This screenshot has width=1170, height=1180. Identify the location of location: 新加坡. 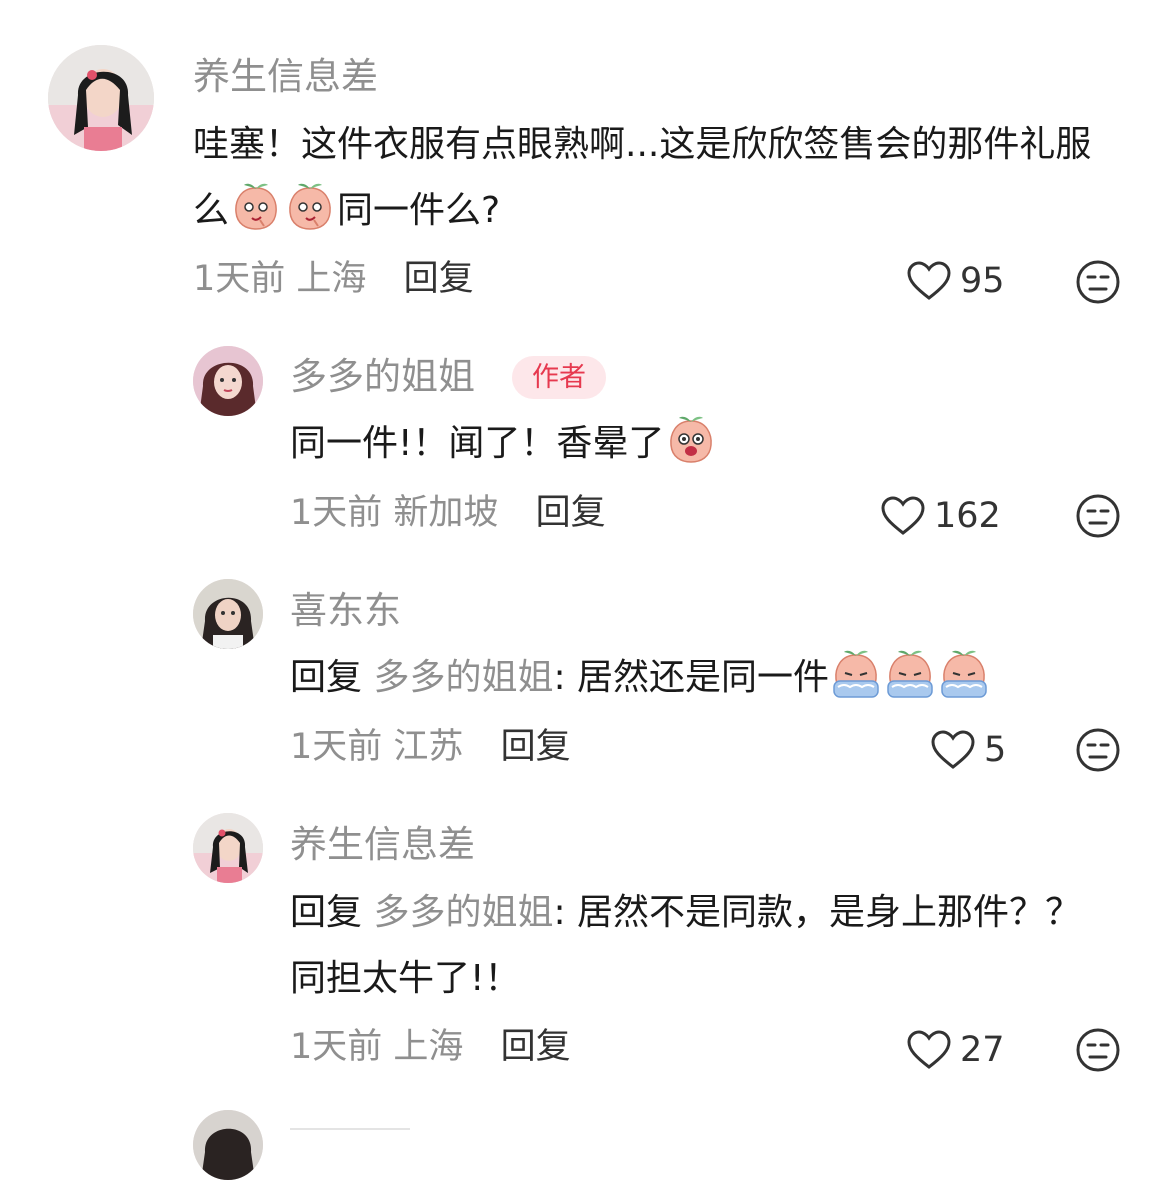
(446, 513).